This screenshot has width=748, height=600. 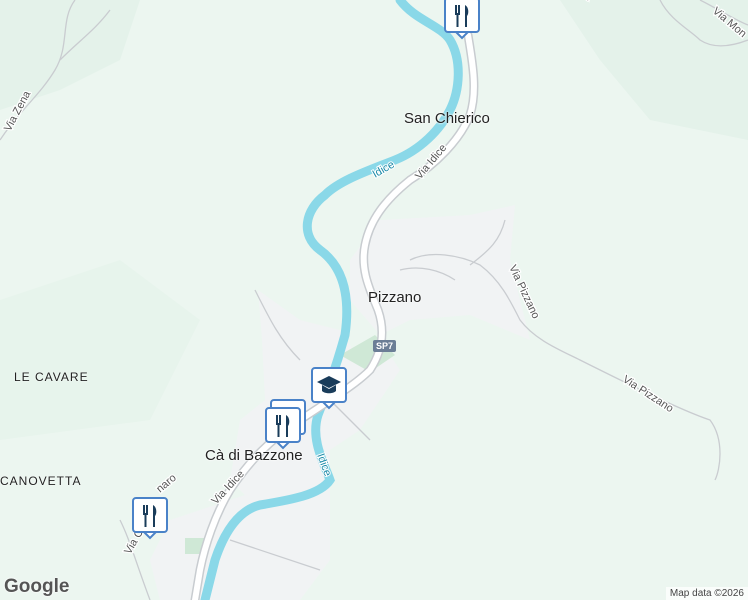 I want to click on restaurant-marker-north, so click(x=462, y=20).